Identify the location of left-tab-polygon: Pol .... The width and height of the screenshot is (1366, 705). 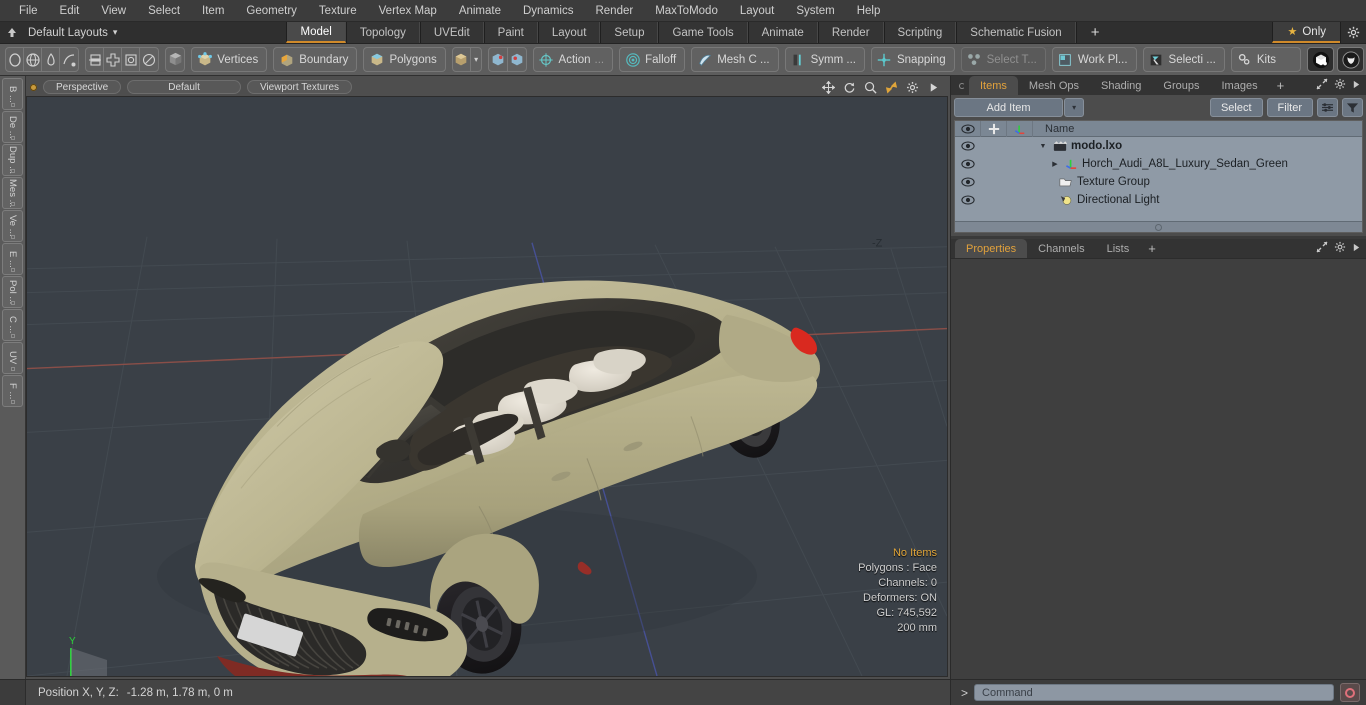
(12, 292).